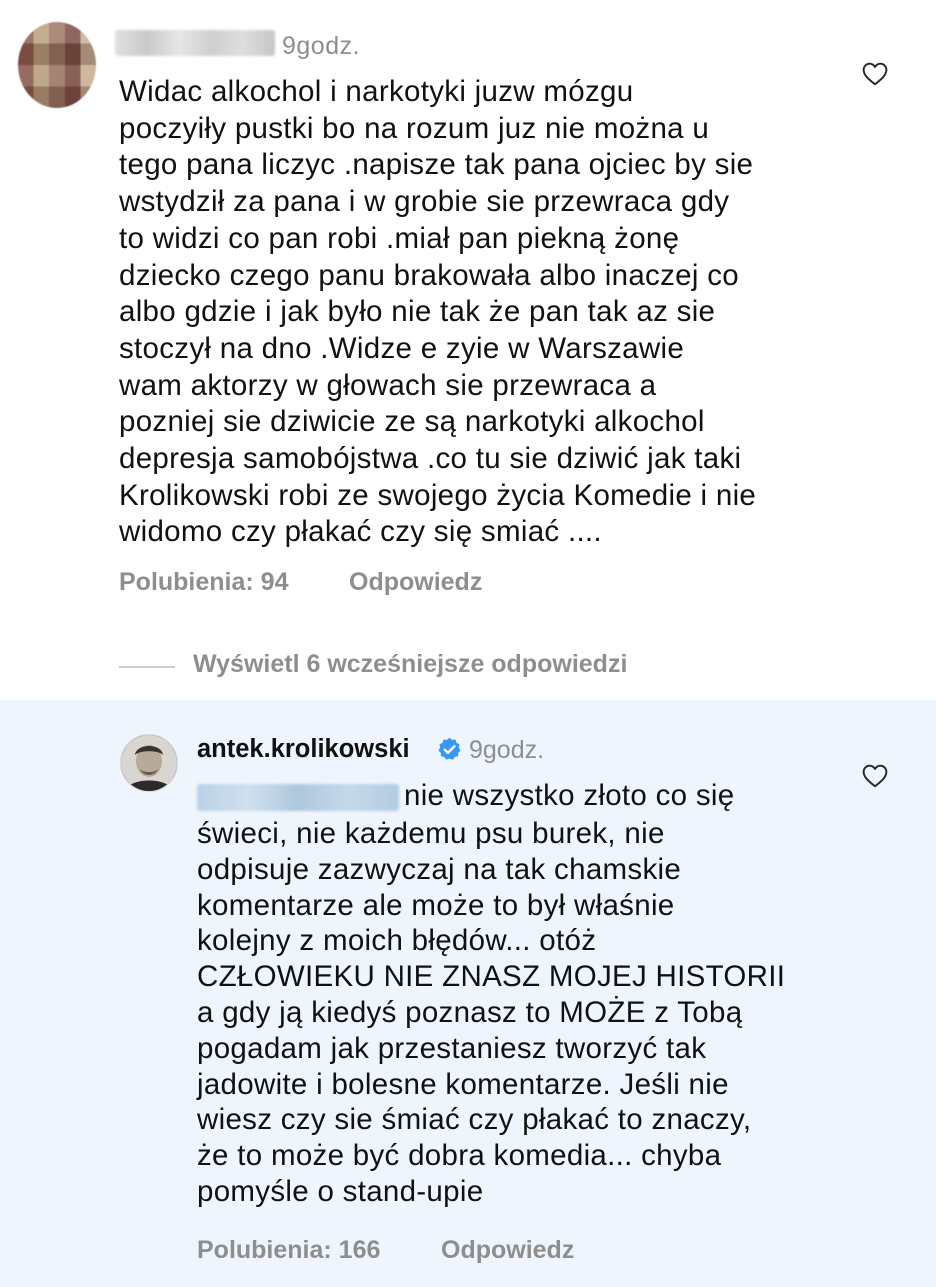  I want to click on comment-line: że to może być dobra komedia... chyba, so click(459, 1156).